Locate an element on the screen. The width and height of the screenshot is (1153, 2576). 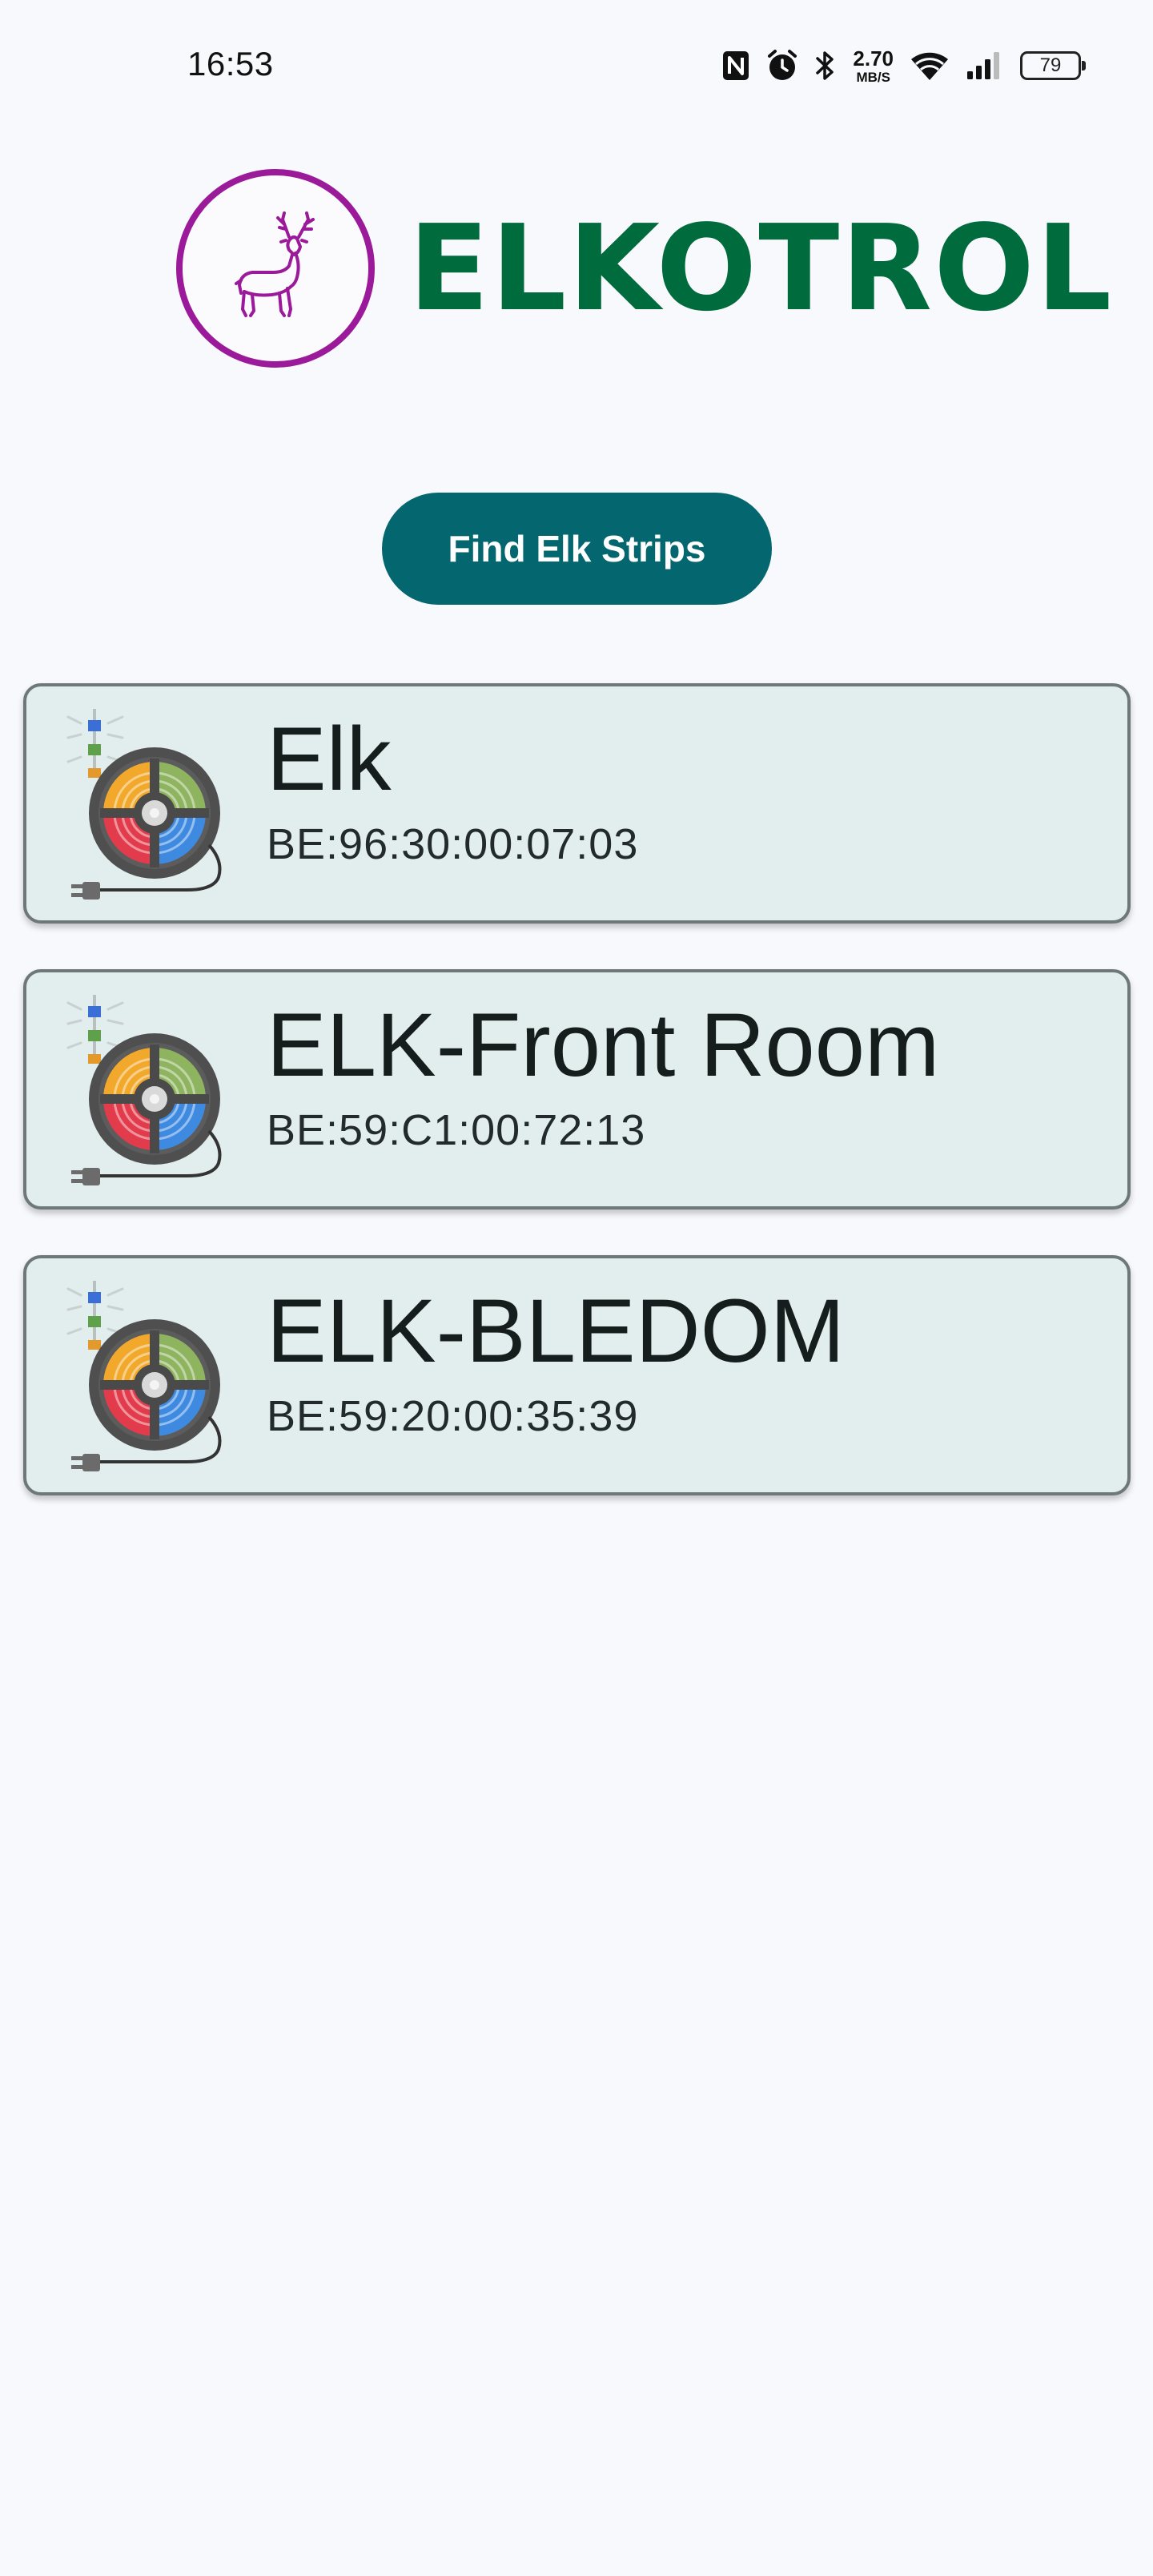
status-icons: 2.70 MB/S 79 is located at coordinates (904, 65).